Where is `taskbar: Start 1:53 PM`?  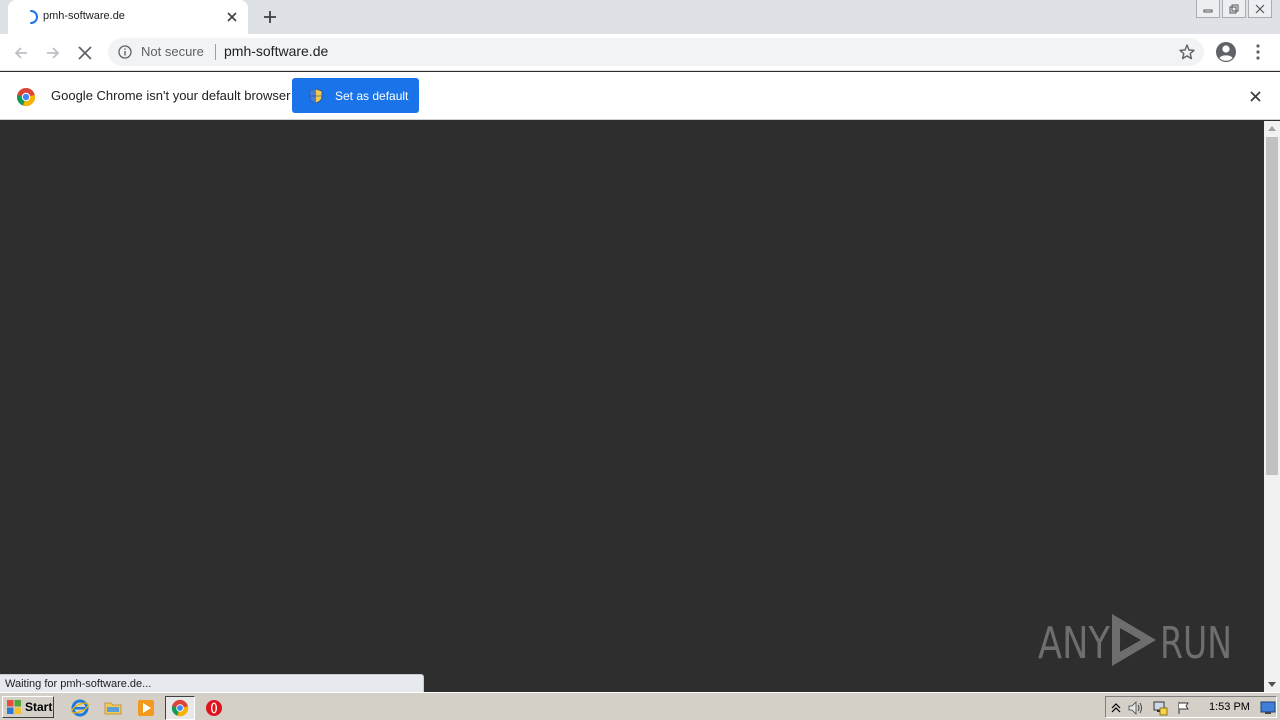
taskbar: Start 1:53 PM is located at coordinates (640, 706).